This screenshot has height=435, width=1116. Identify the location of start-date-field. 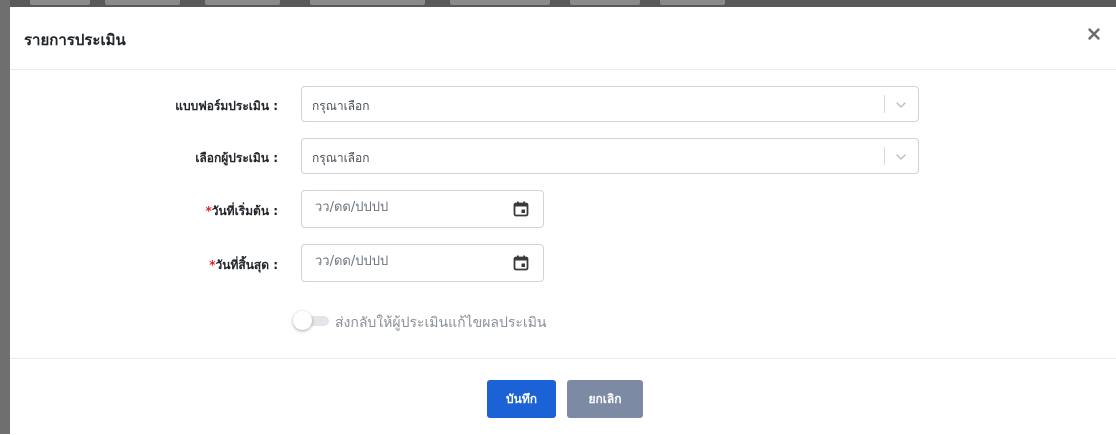
(422, 209).